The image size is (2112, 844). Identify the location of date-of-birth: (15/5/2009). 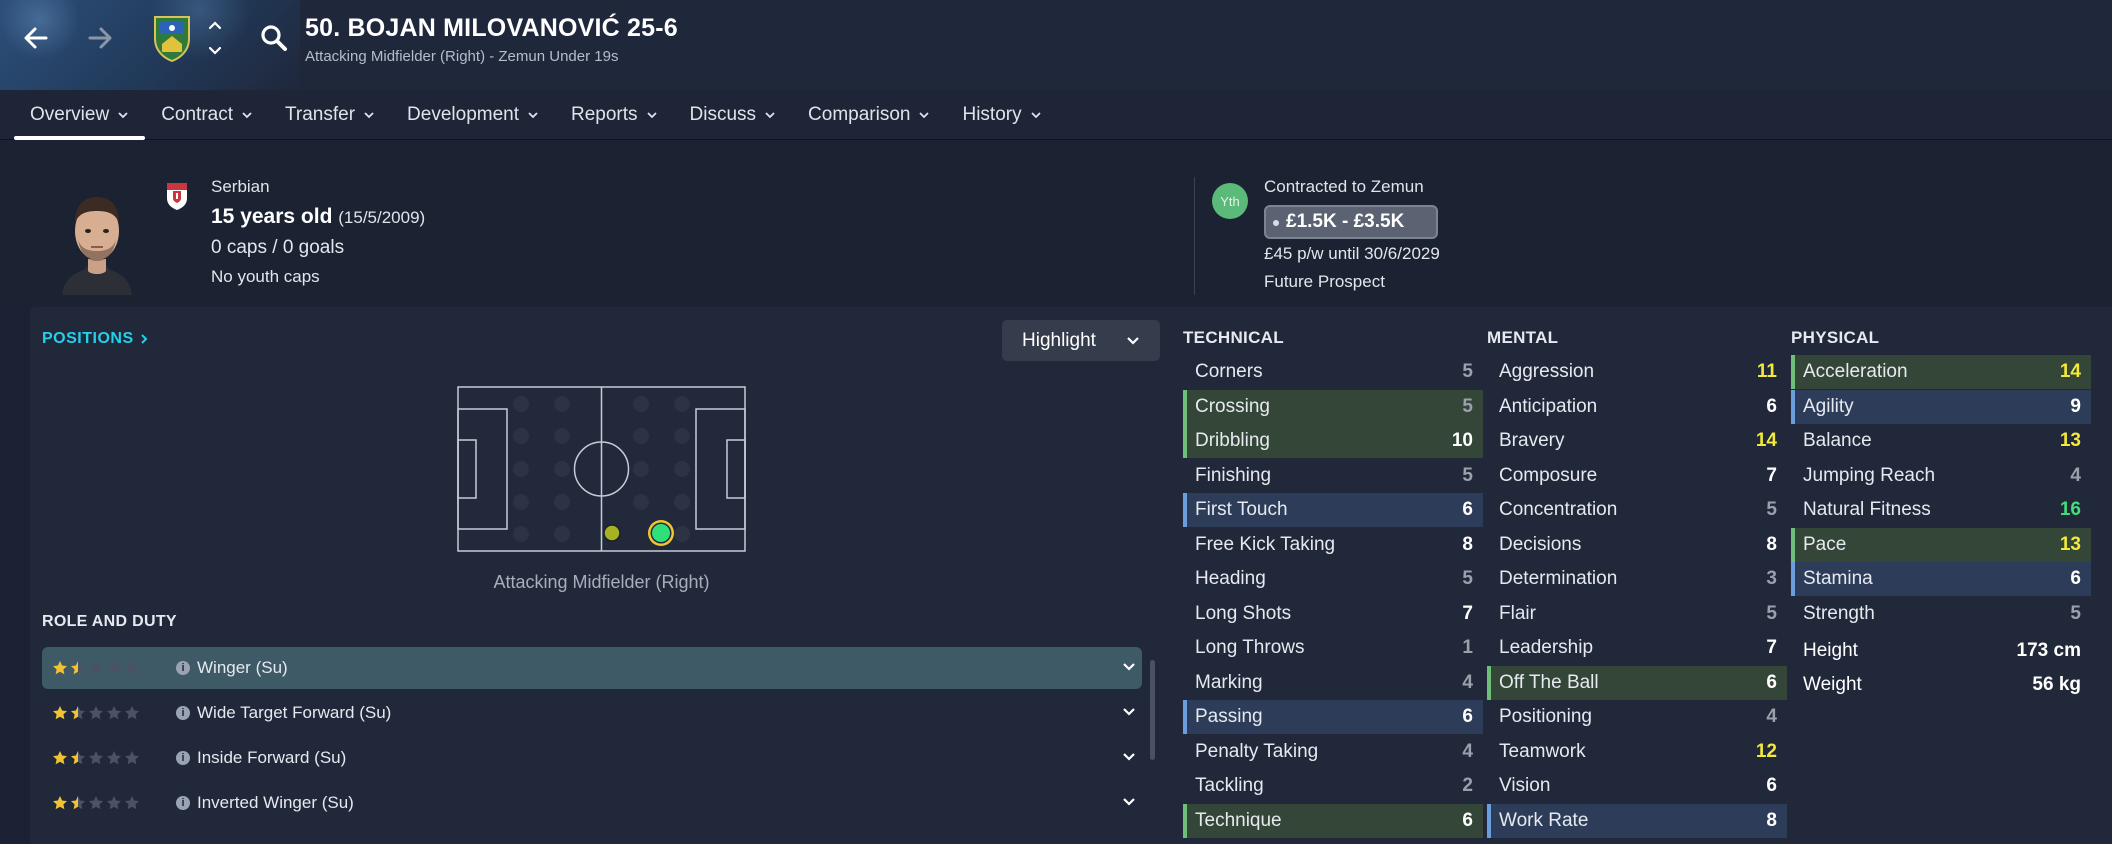
(382, 217).